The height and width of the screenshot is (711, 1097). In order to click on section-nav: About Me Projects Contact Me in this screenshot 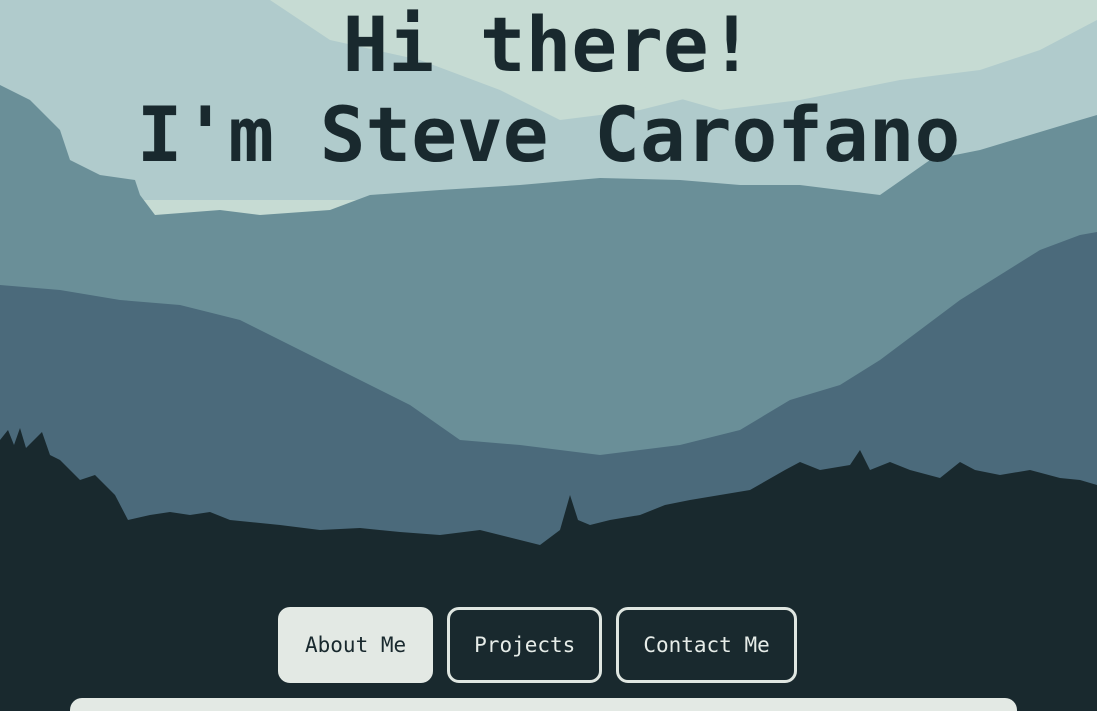, I will do `click(537, 645)`.